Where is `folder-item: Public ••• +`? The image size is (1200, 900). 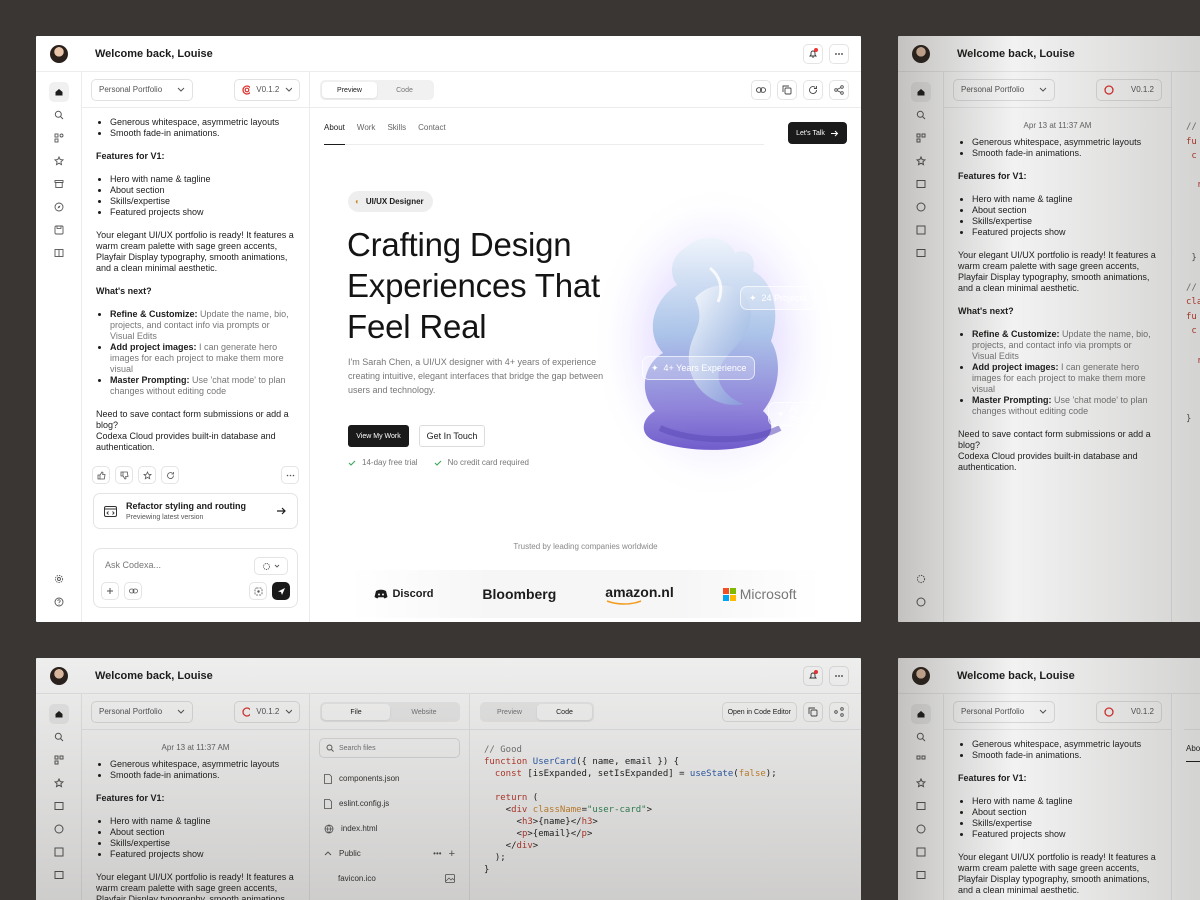 folder-item: Public ••• + is located at coordinates (389, 853).